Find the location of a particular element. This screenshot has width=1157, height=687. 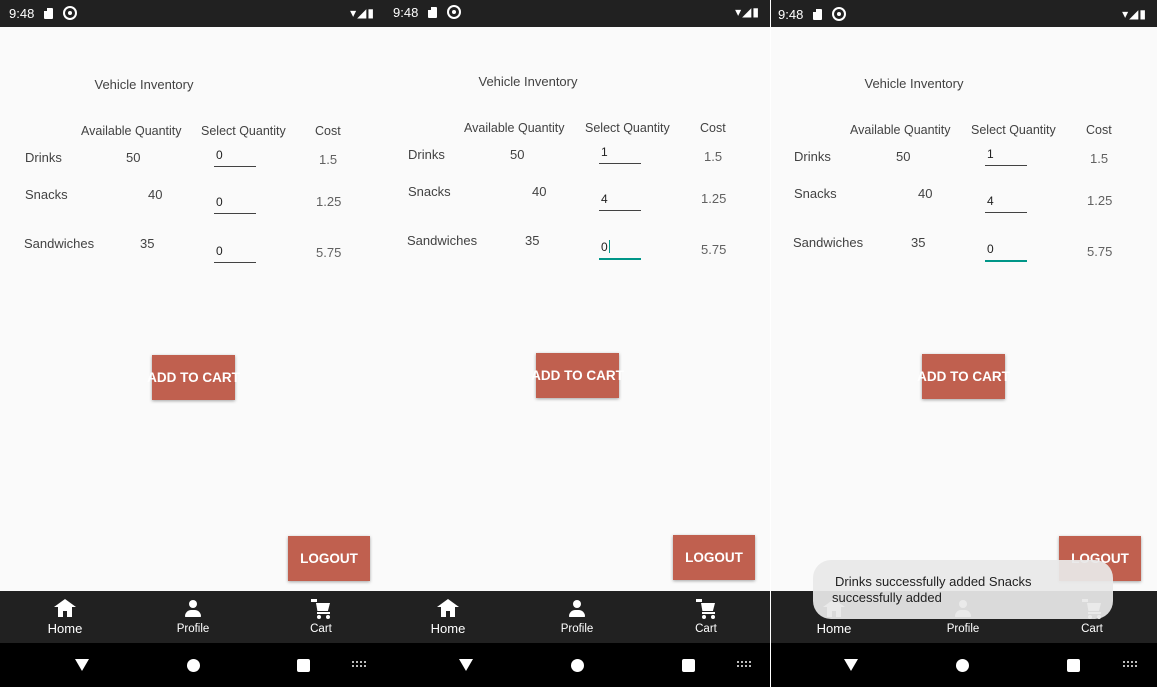

bottom-navigation: Home Profile Cart is located at coordinates (577, 617).